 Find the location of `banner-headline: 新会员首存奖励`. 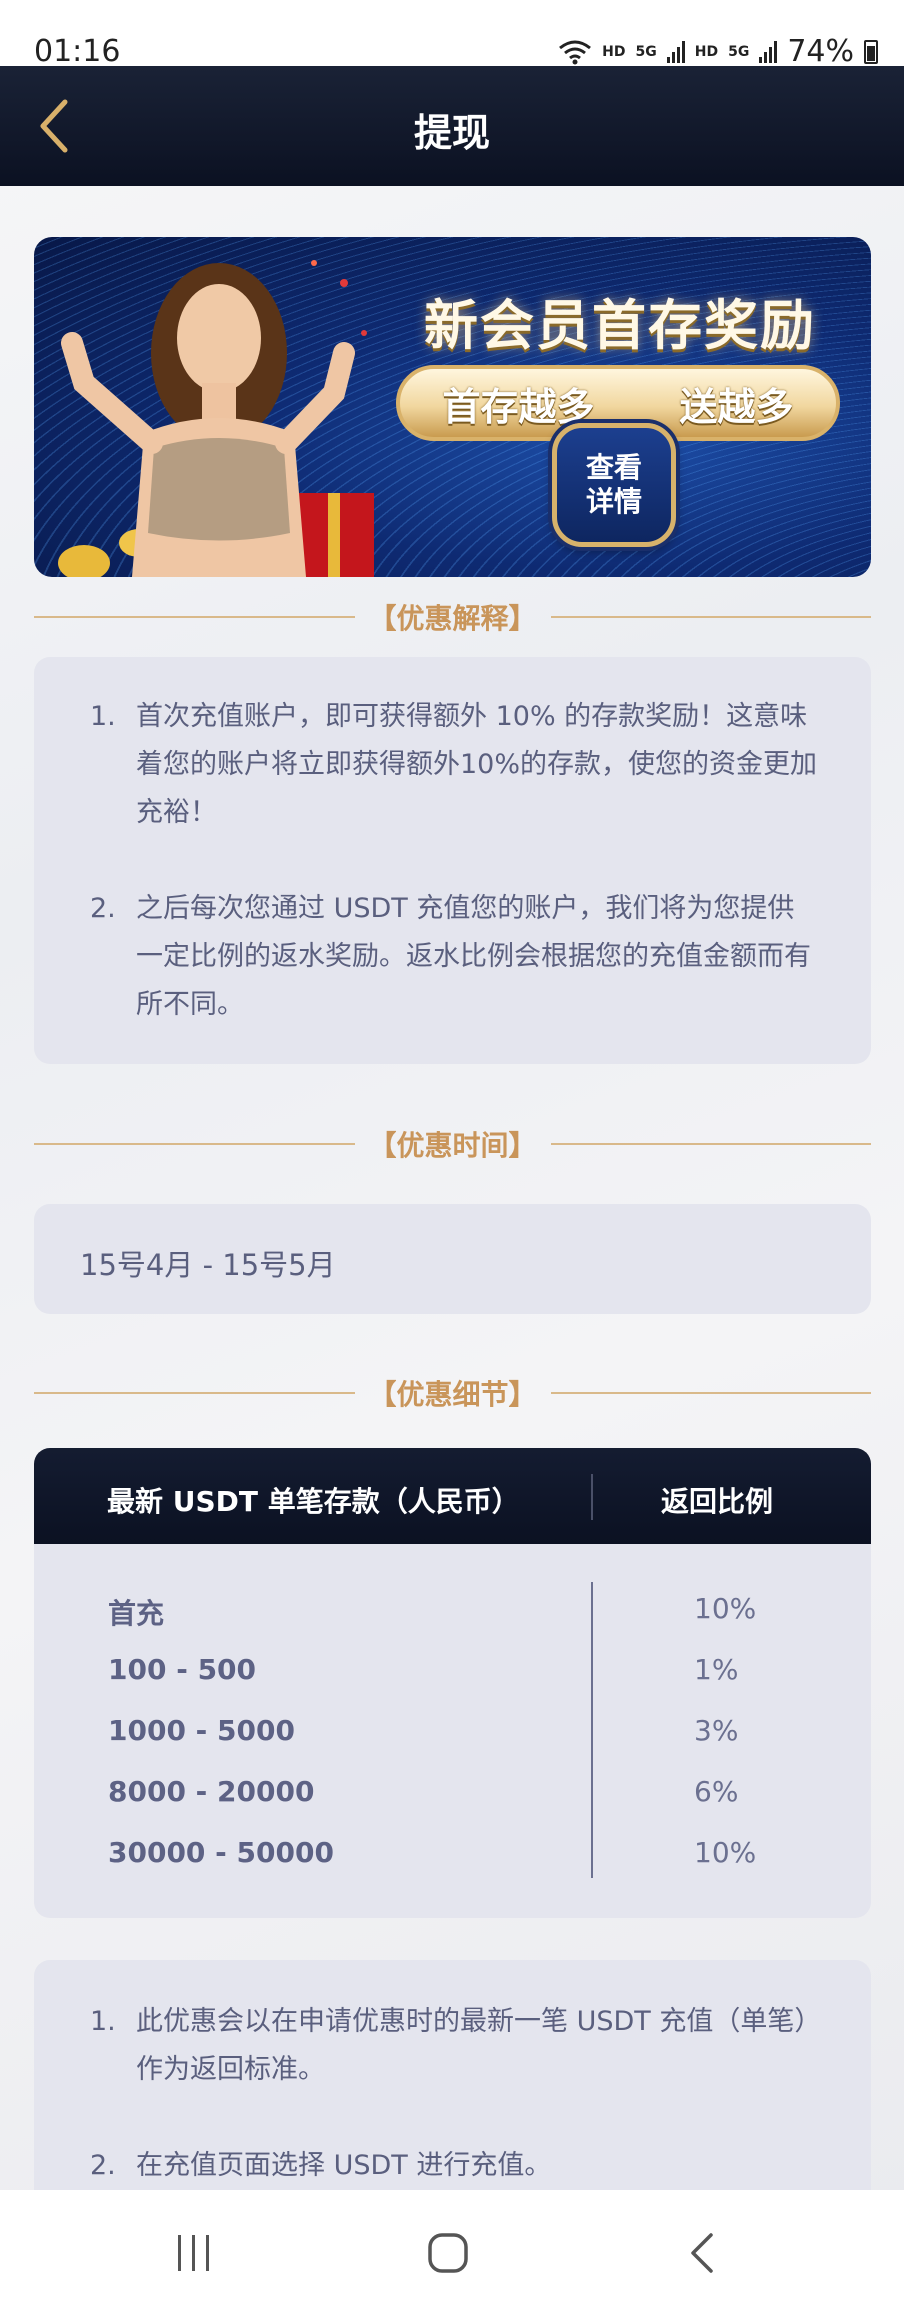

banner-headline: 新会员首存奖励 is located at coordinates (620, 325).